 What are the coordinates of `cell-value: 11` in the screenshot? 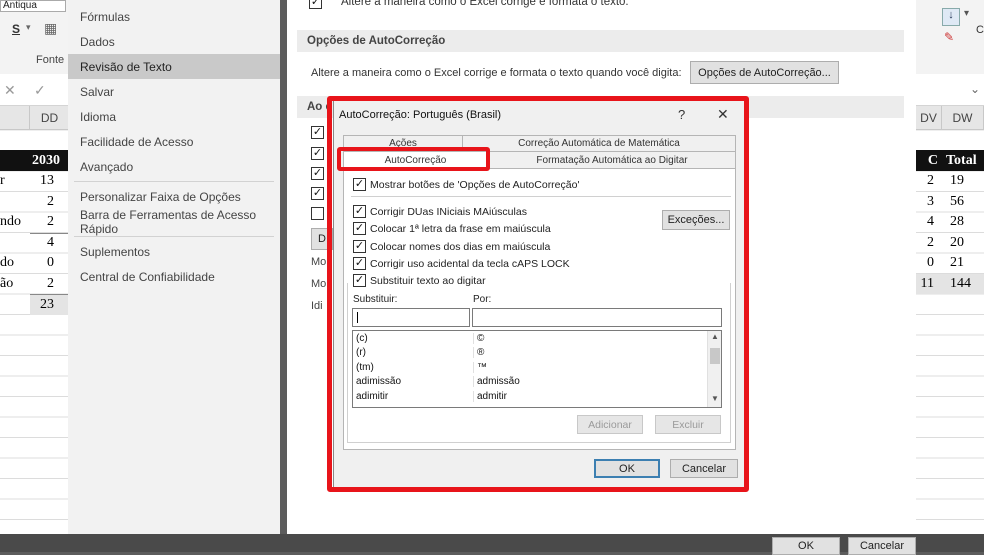 It's located at (929, 283).